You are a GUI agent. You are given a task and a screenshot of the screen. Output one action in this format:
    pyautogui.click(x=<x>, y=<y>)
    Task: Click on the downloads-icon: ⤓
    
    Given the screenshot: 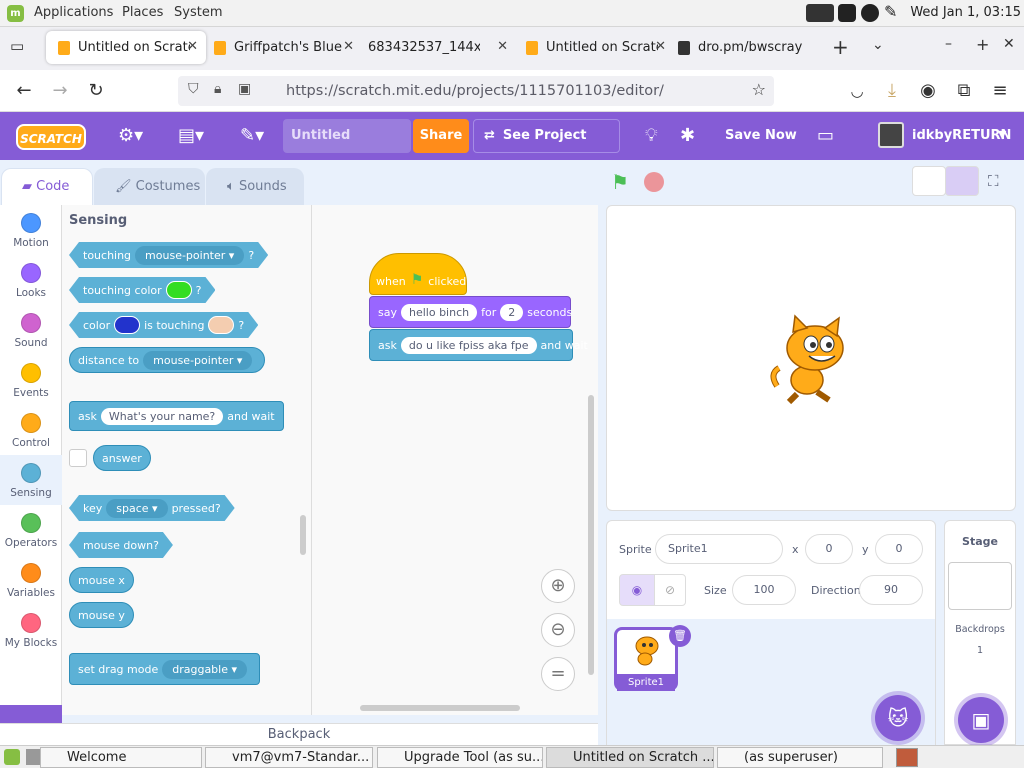 What is the action you would take?
    pyautogui.click(x=892, y=91)
    